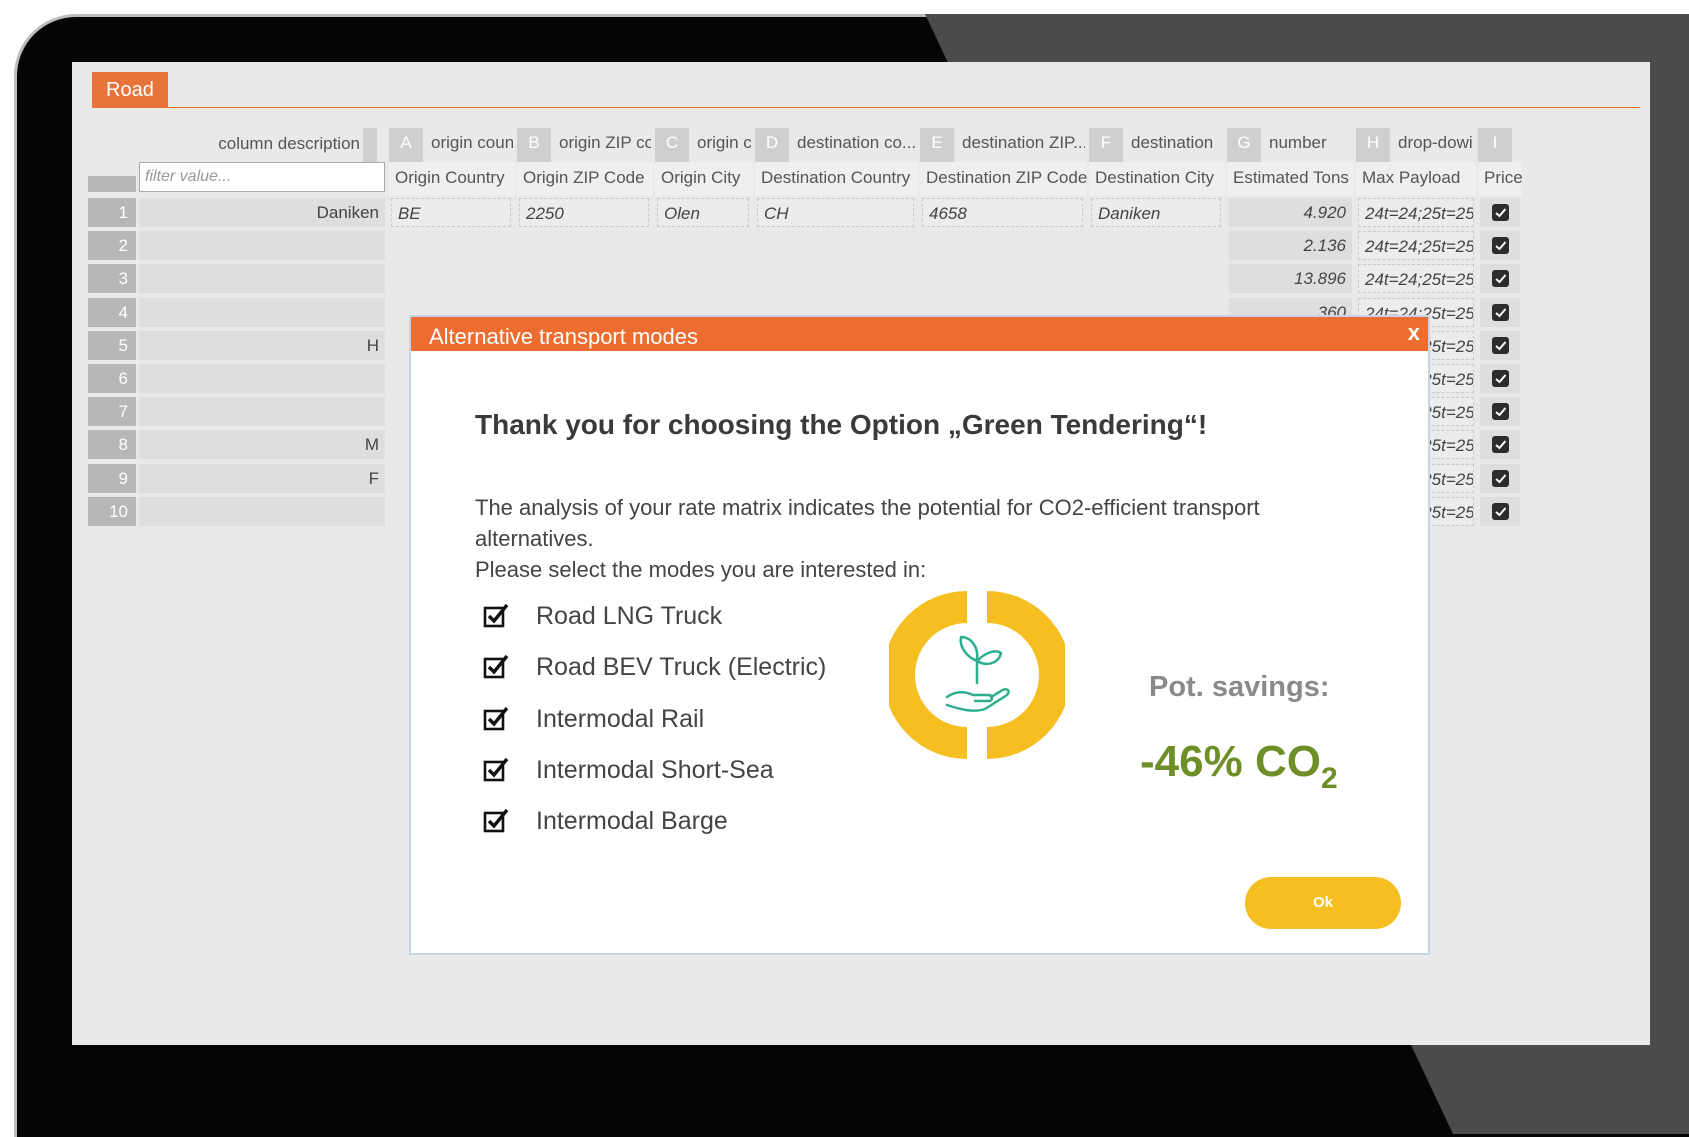 Image resolution: width=1689 pixels, height=1137 pixels. Describe the element at coordinates (112, 378) in the screenshot. I see `row-number: 6` at that location.